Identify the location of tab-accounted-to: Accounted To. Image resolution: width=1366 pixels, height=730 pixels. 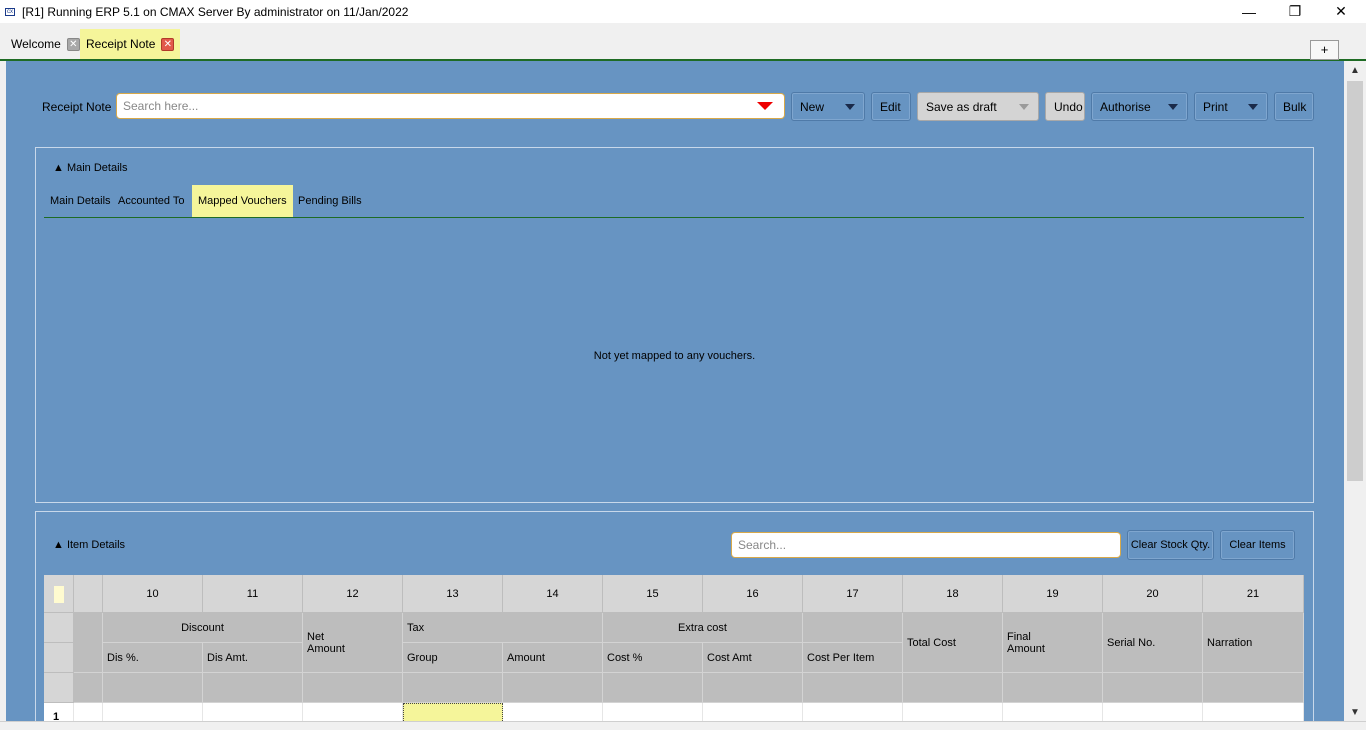
(151, 201).